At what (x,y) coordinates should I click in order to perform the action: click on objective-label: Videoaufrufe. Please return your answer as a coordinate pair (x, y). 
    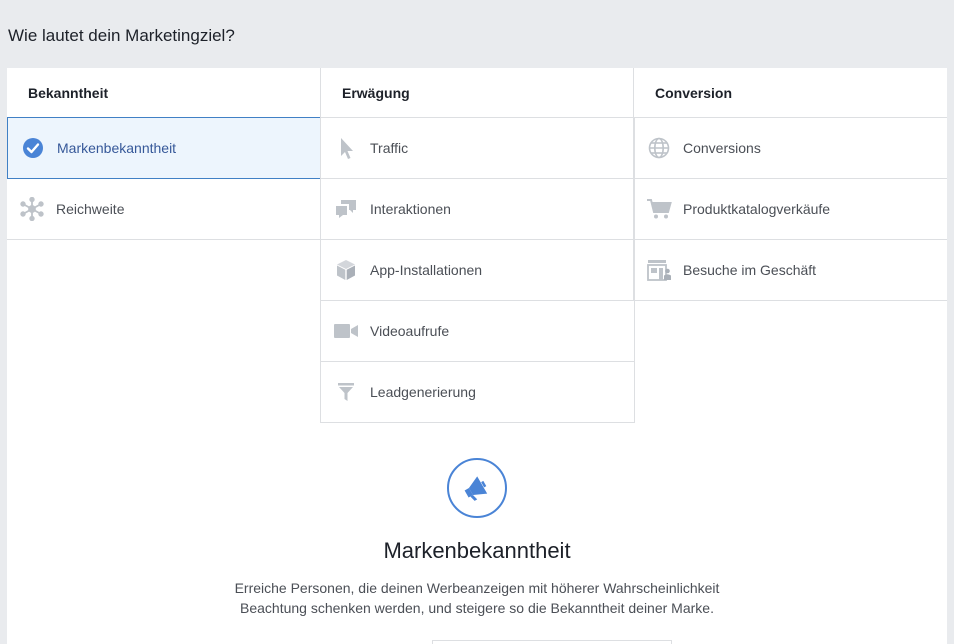
    Looking at the image, I should click on (410, 331).